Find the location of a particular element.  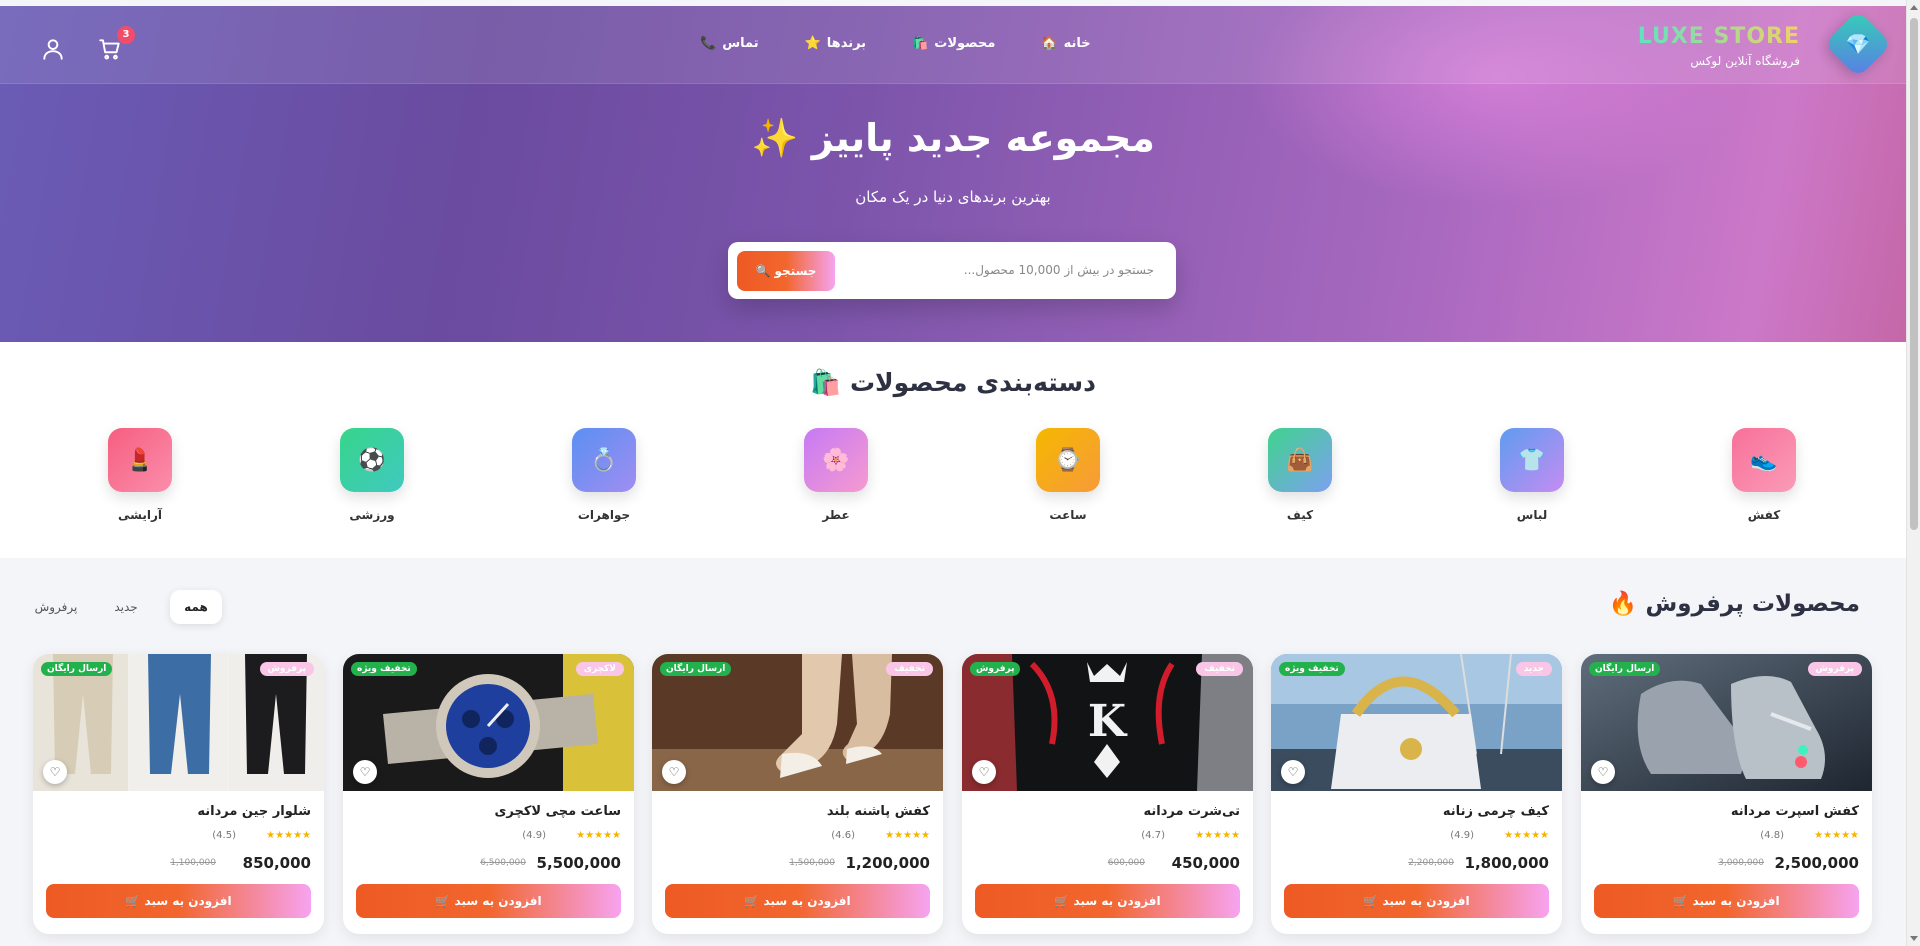

badge-tag: جدید is located at coordinates (1533, 669).